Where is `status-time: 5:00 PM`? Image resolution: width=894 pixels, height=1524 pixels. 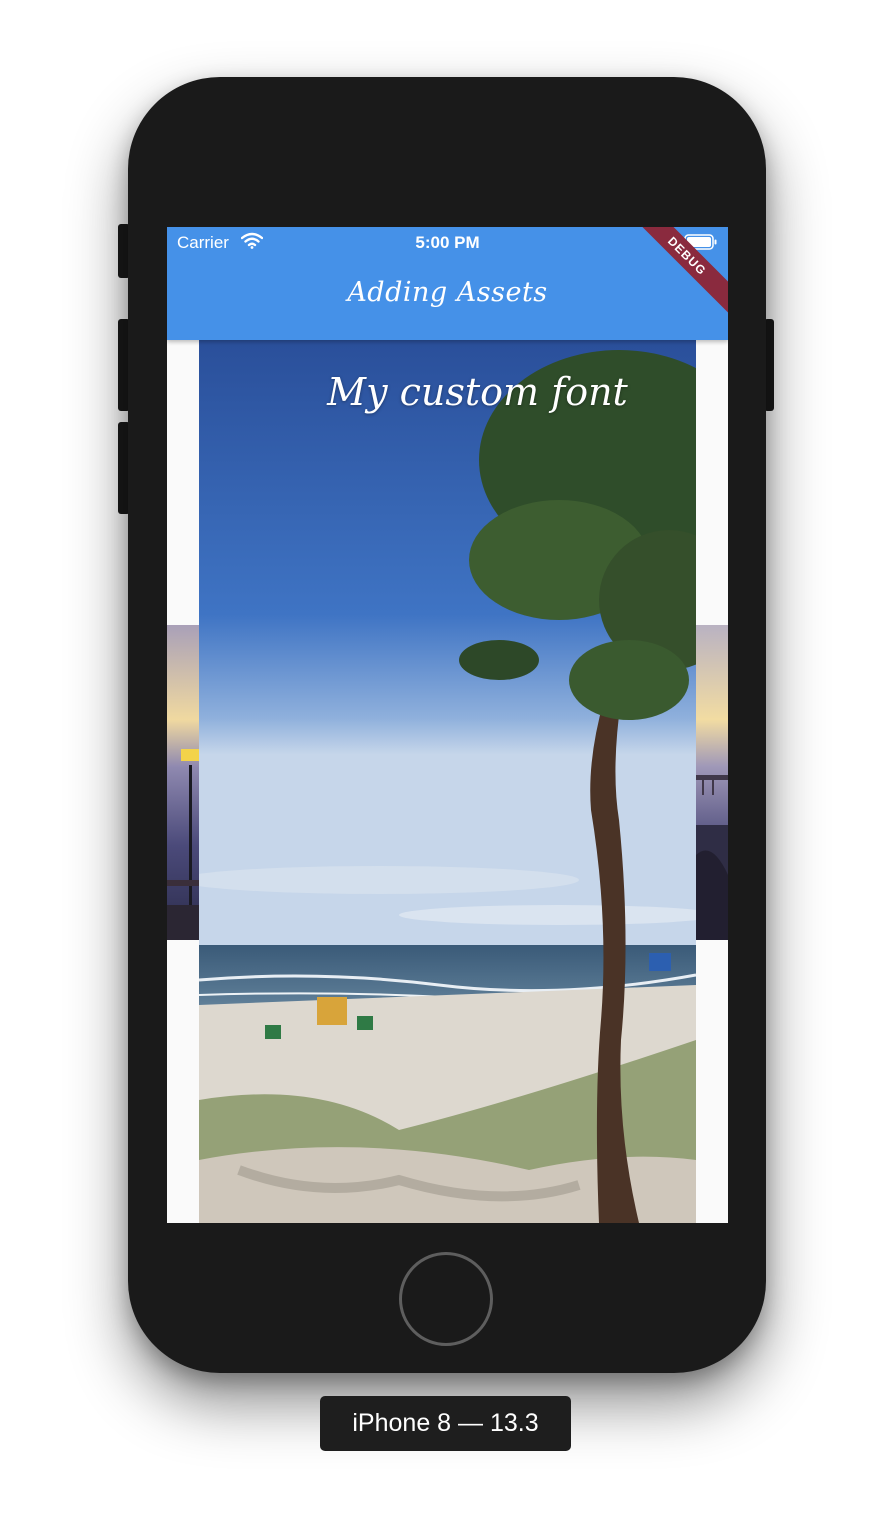
status-time: 5:00 PM is located at coordinates (447, 242).